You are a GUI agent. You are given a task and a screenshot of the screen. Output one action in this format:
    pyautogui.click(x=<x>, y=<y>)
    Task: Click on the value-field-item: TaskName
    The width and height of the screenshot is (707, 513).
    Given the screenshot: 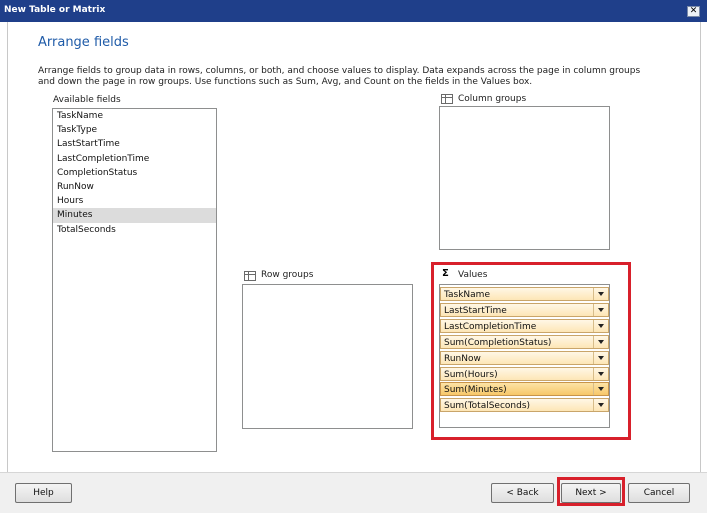 What is the action you would take?
    pyautogui.click(x=524, y=294)
    